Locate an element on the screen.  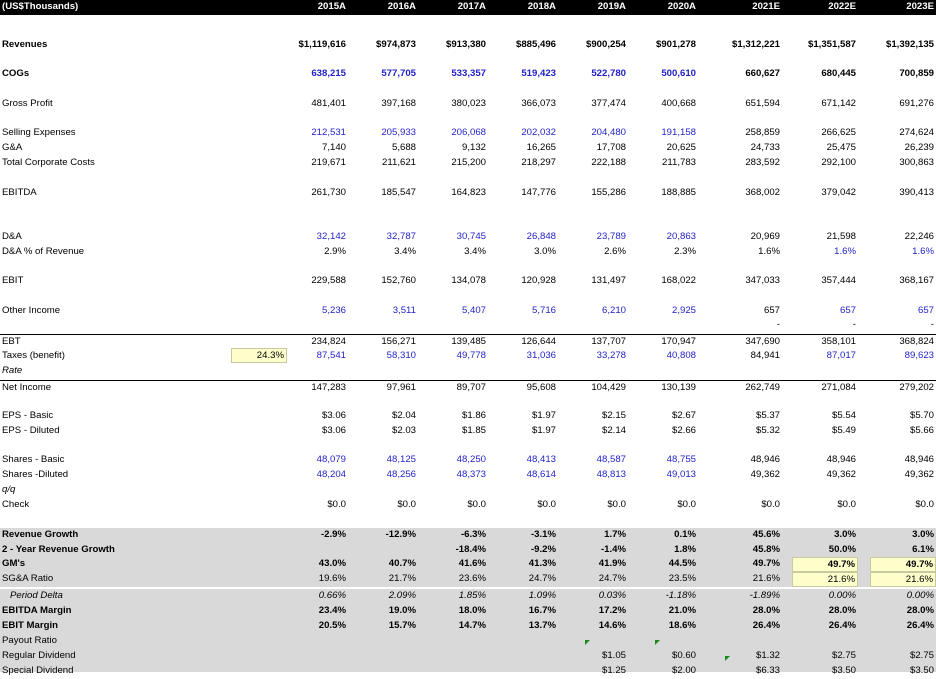
cell: $5.54 is located at coordinates (825, 416).